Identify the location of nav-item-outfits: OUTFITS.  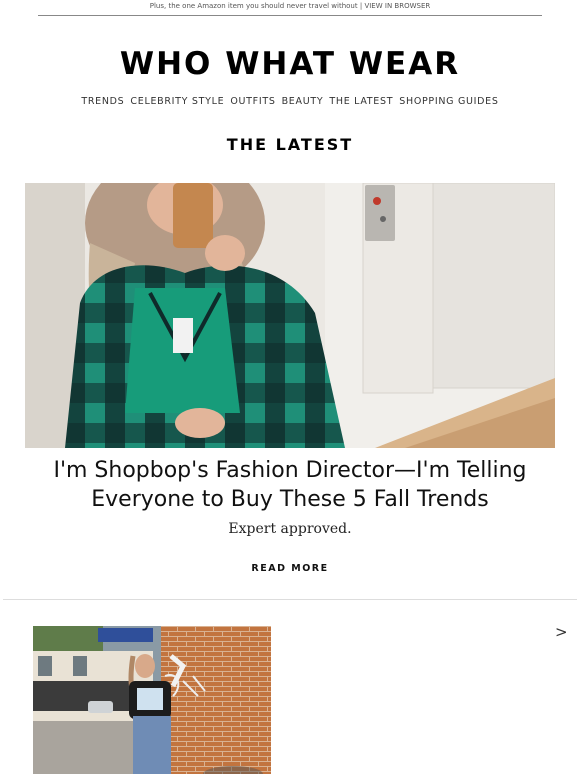
(252, 101).